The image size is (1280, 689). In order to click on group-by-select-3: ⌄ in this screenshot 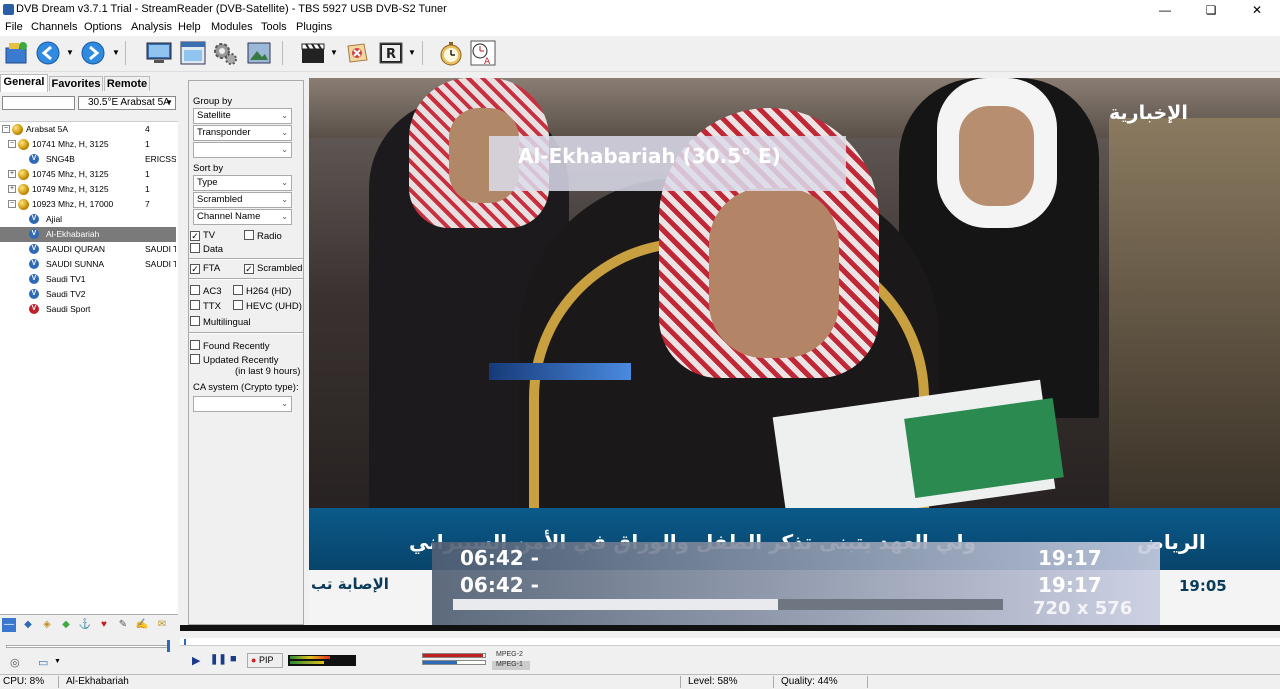, I will do `click(242, 150)`.